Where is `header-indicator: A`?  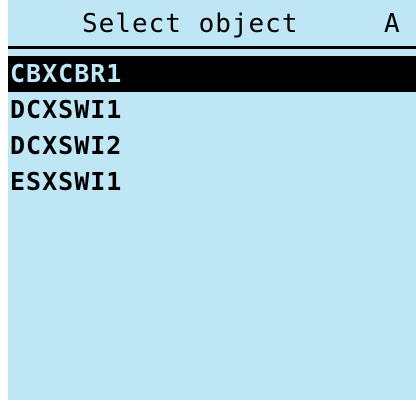 header-indicator: A is located at coordinates (392, 24).